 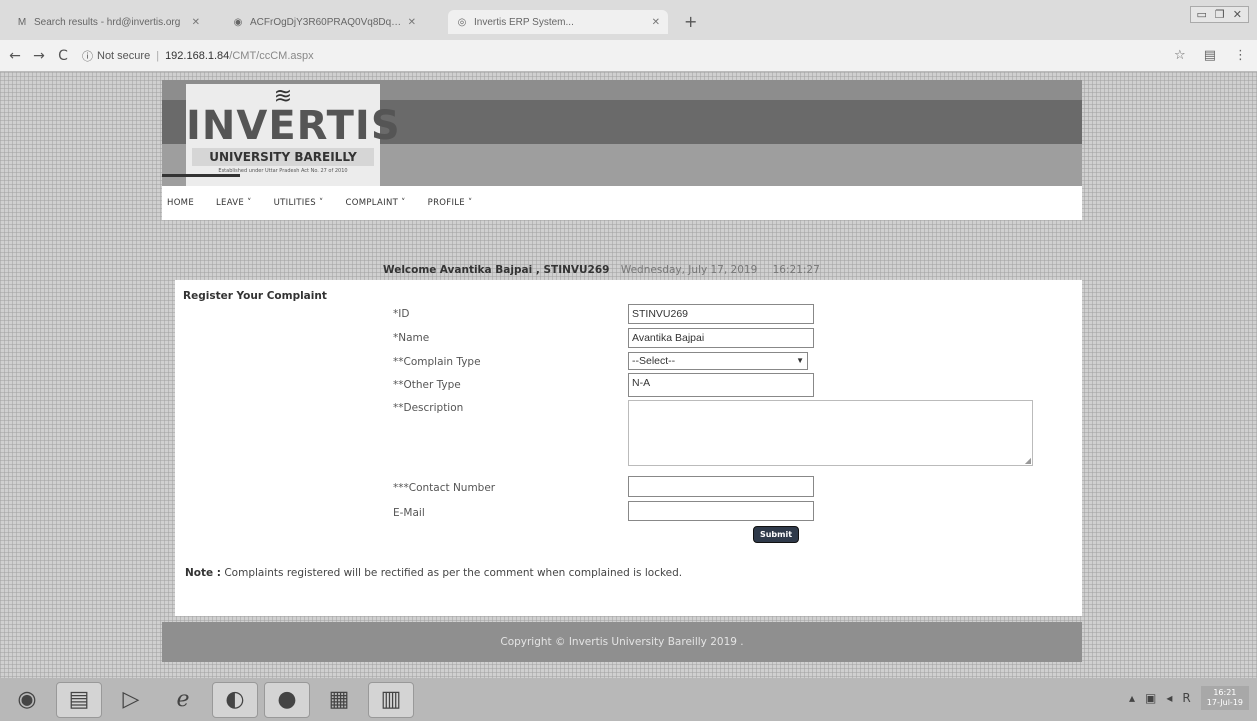 I want to click on taskbar-clock: 16:21 17-Jul-19, so click(x=1224, y=698).